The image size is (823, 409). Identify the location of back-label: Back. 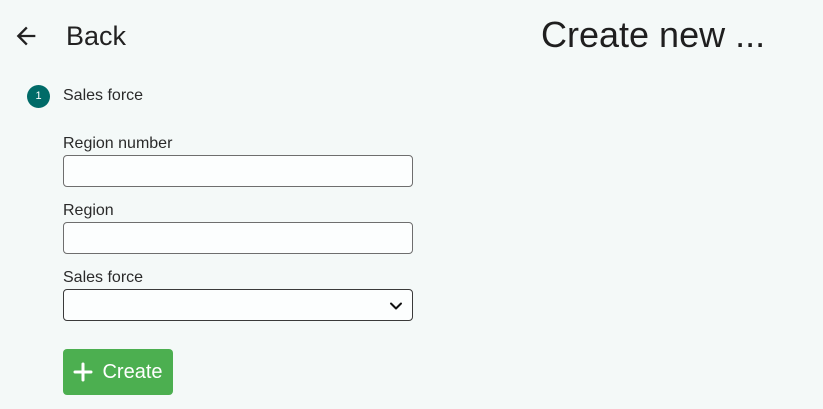
(96, 36).